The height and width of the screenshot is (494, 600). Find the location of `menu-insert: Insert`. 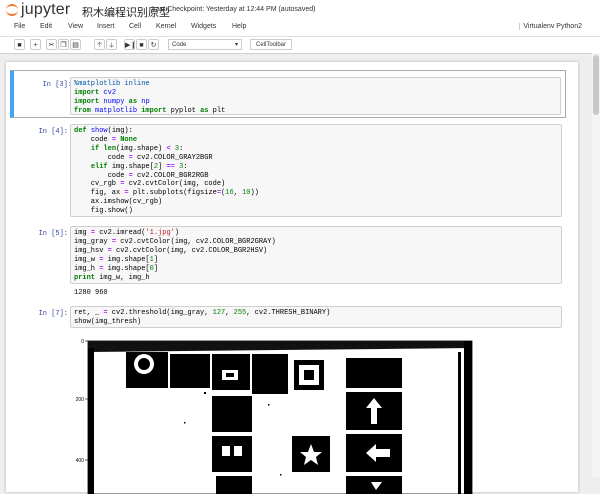

menu-insert: Insert is located at coordinates (106, 26).